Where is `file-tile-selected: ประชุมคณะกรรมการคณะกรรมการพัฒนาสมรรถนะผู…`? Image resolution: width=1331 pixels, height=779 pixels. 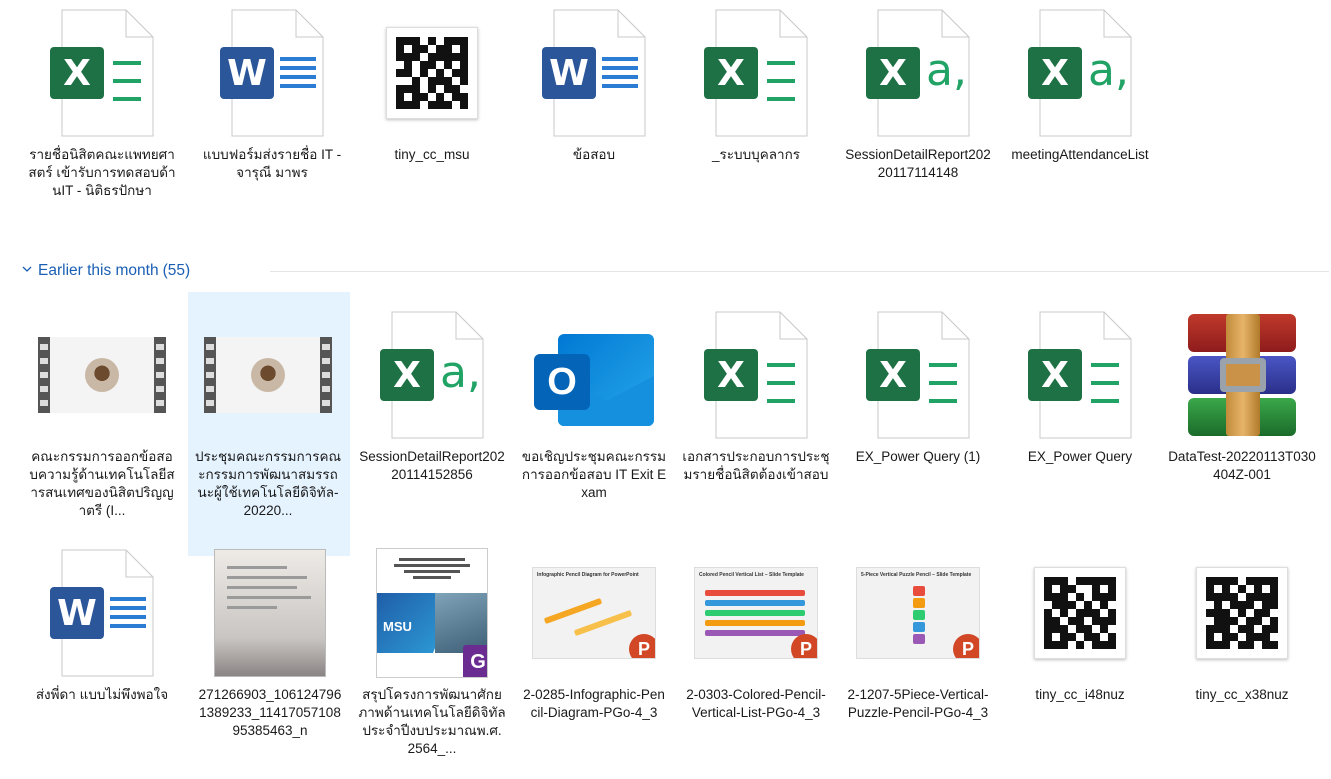
file-tile-selected: ประชุมคณะกรรมการคณะกรรมการพัฒนาสมรรถนะผู… is located at coordinates (269, 424).